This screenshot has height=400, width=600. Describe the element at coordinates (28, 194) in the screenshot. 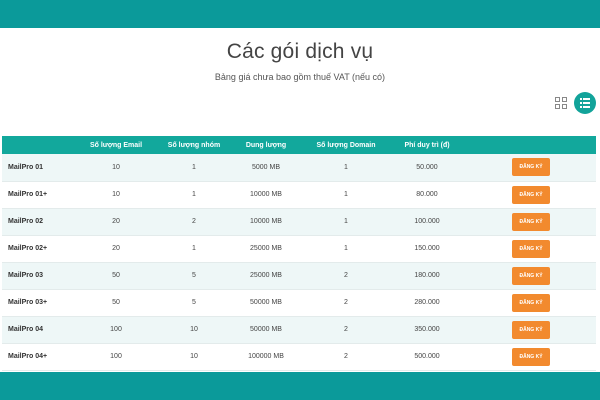

I see `plan-name: MailPro 01+` at that location.